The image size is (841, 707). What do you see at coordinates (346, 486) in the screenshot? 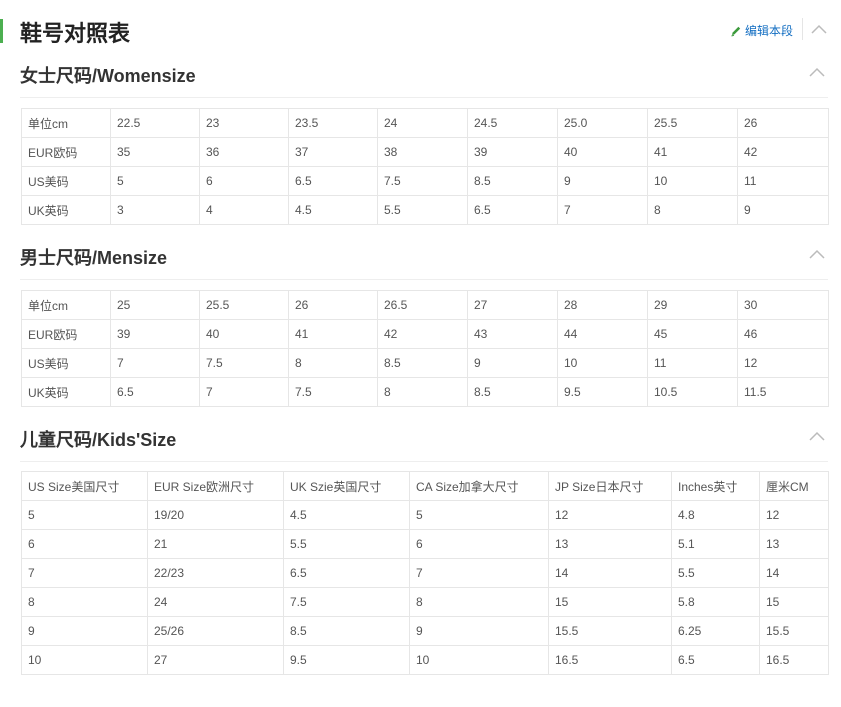
I see `table-cell: UK Szie英国尺寸` at bounding box center [346, 486].